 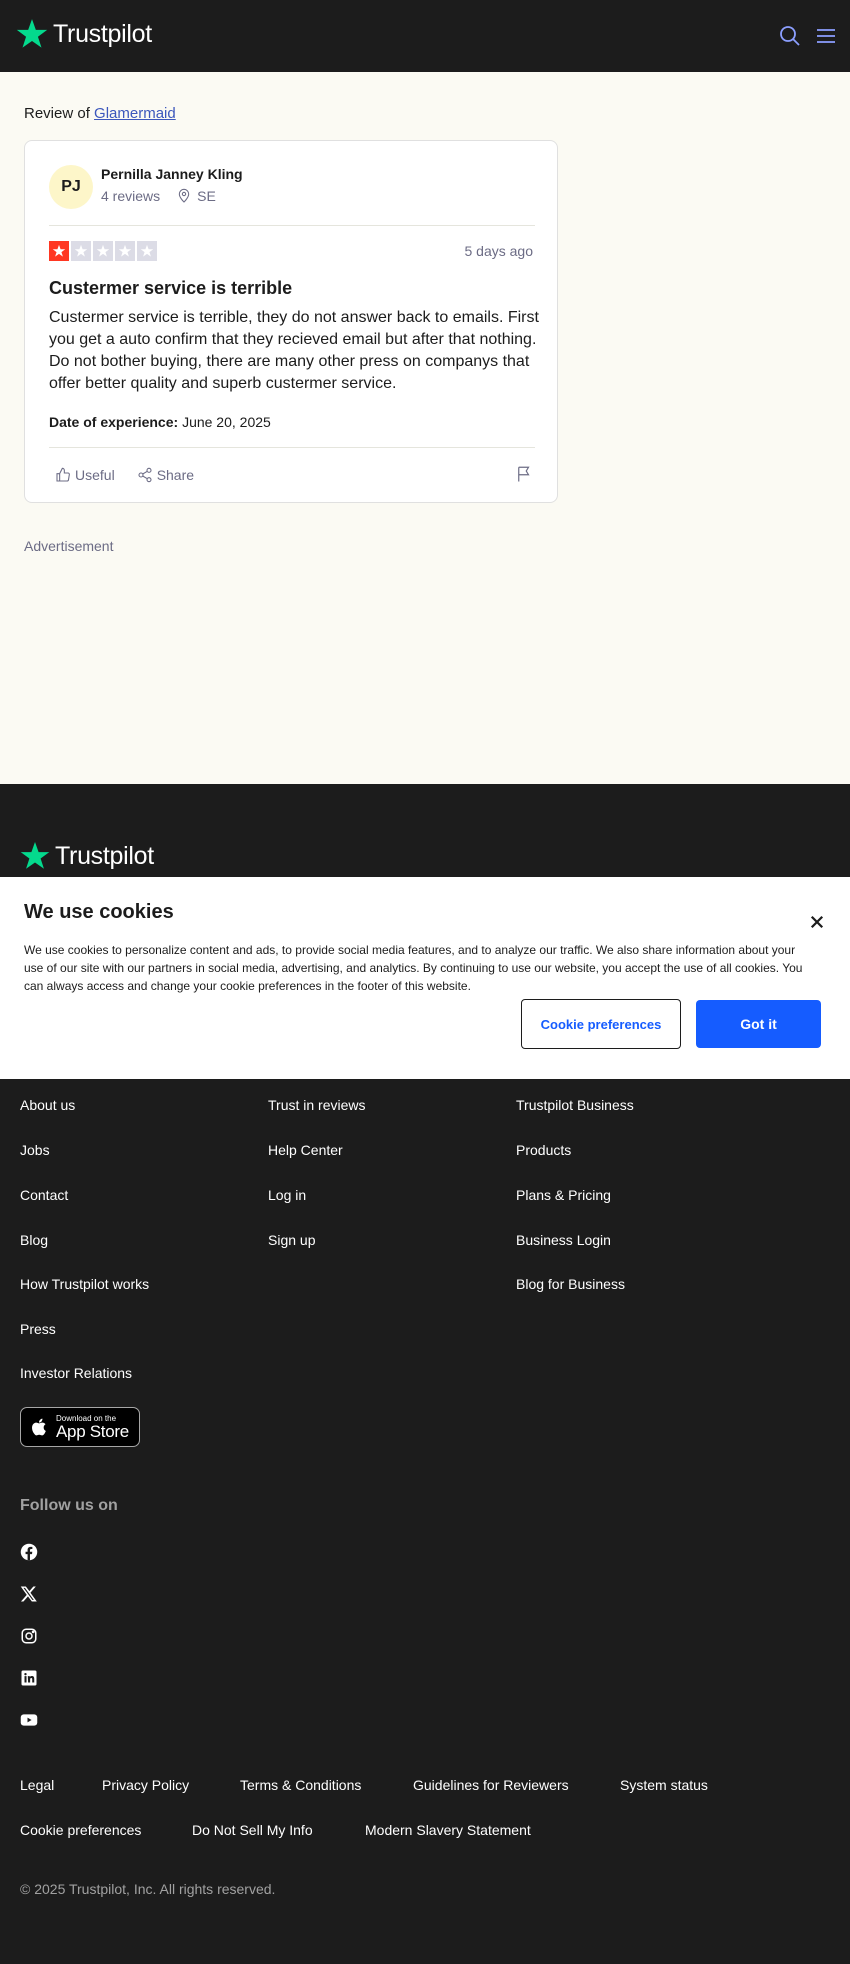 What do you see at coordinates (196, 196) in the screenshot?
I see `reviewer-location: SE` at bounding box center [196, 196].